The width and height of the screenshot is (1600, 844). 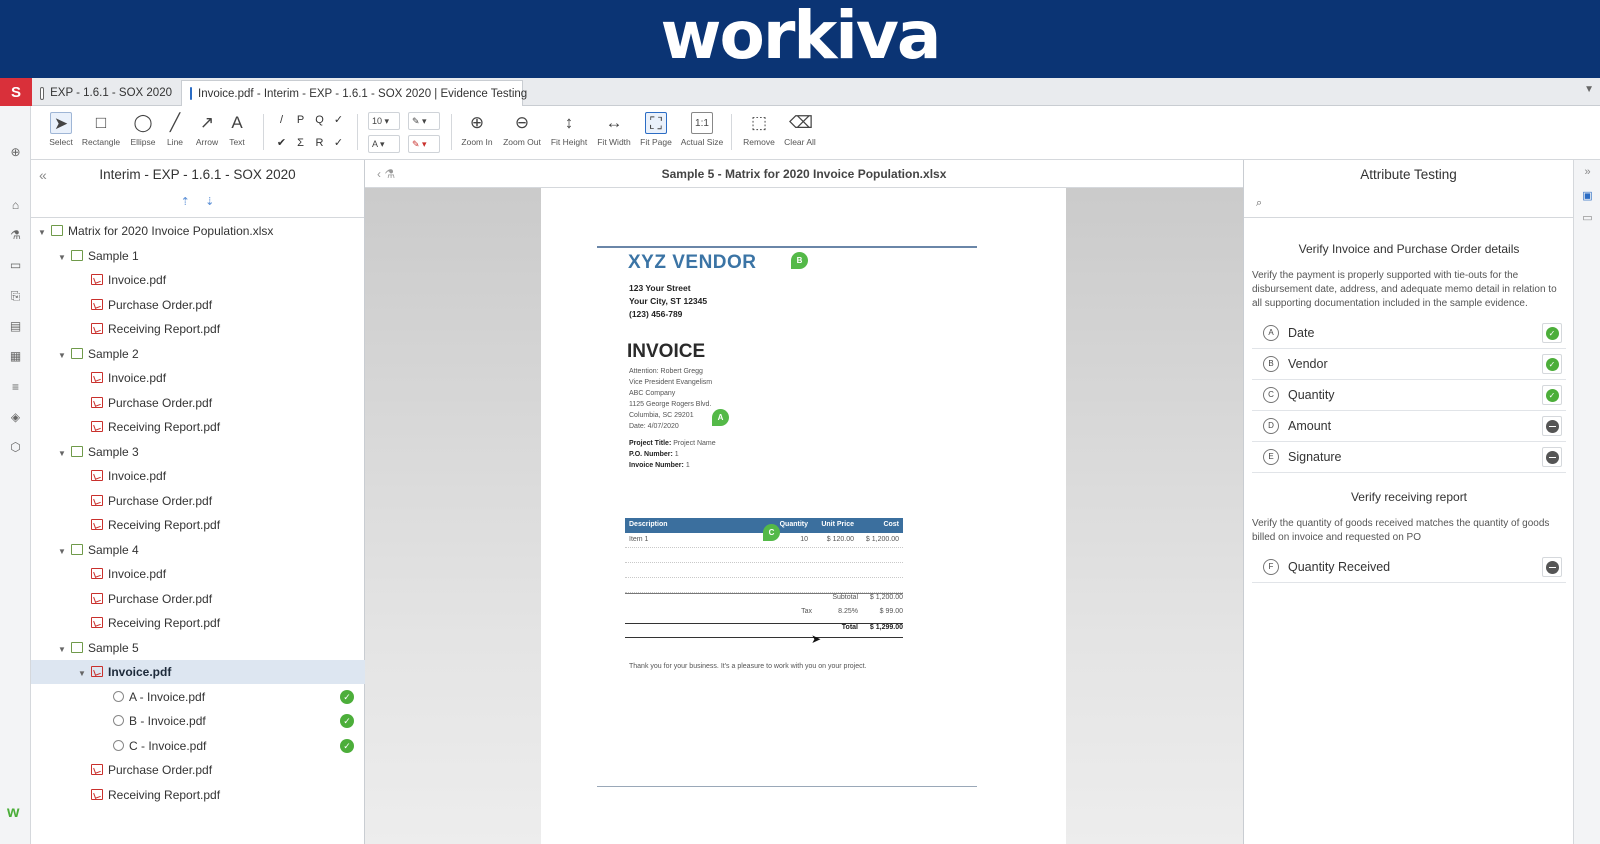 What do you see at coordinates (1587, 172) in the screenshot?
I see `expand-panel-icon: »` at bounding box center [1587, 172].